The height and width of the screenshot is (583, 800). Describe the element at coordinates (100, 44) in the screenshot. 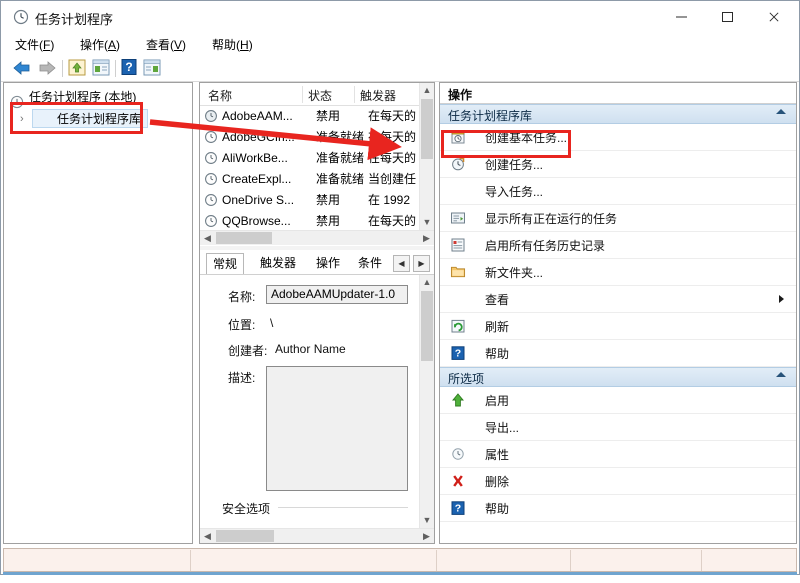

I see `menu-action: 操作(A)` at that location.